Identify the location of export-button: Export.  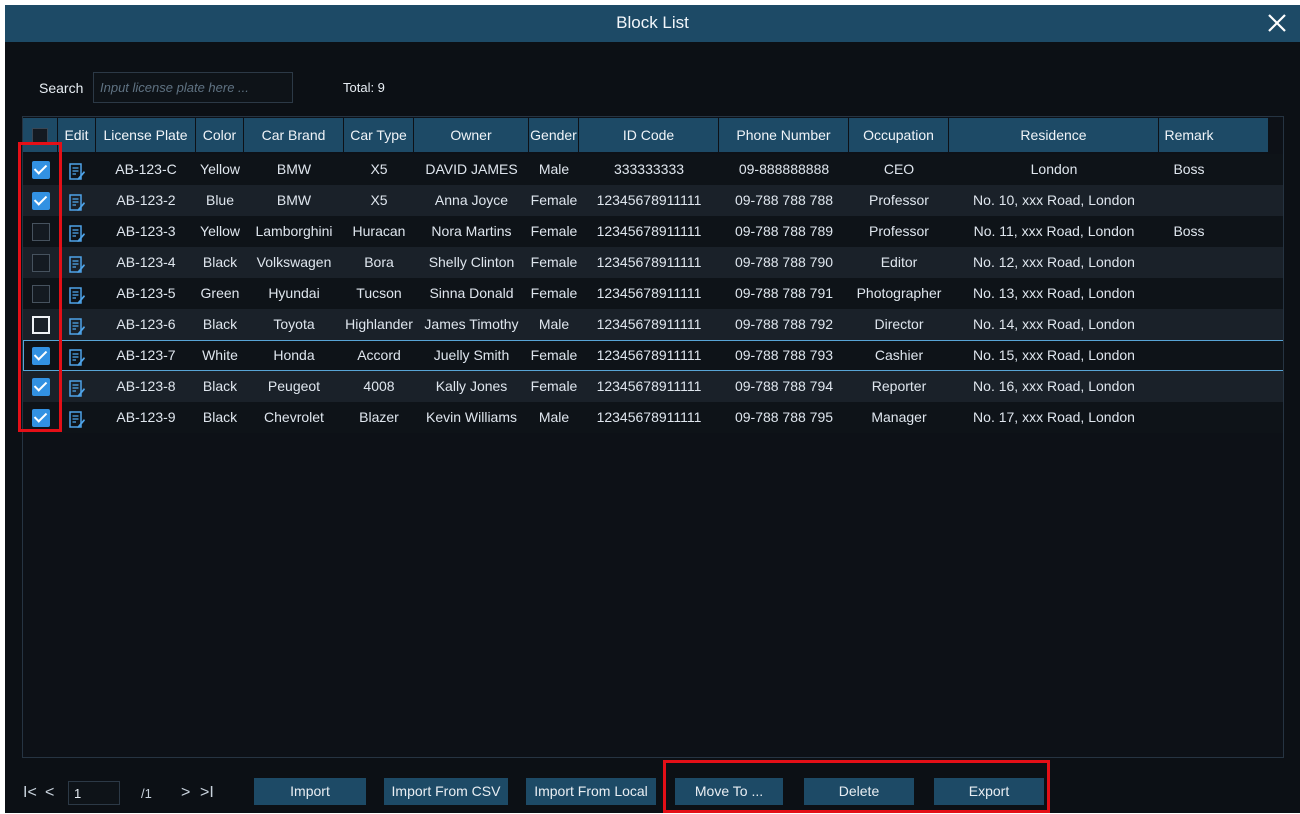
(989, 791).